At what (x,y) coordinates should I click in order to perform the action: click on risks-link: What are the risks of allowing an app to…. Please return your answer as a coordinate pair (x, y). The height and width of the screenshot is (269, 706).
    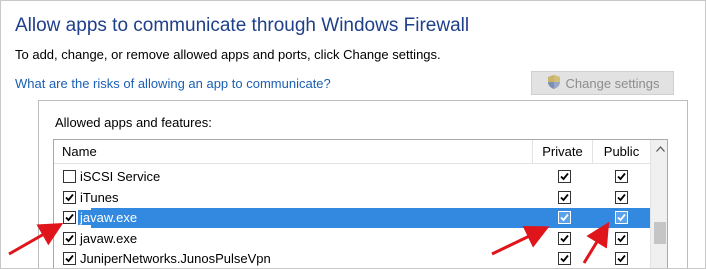
    Looking at the image, I should click on (173, 83).